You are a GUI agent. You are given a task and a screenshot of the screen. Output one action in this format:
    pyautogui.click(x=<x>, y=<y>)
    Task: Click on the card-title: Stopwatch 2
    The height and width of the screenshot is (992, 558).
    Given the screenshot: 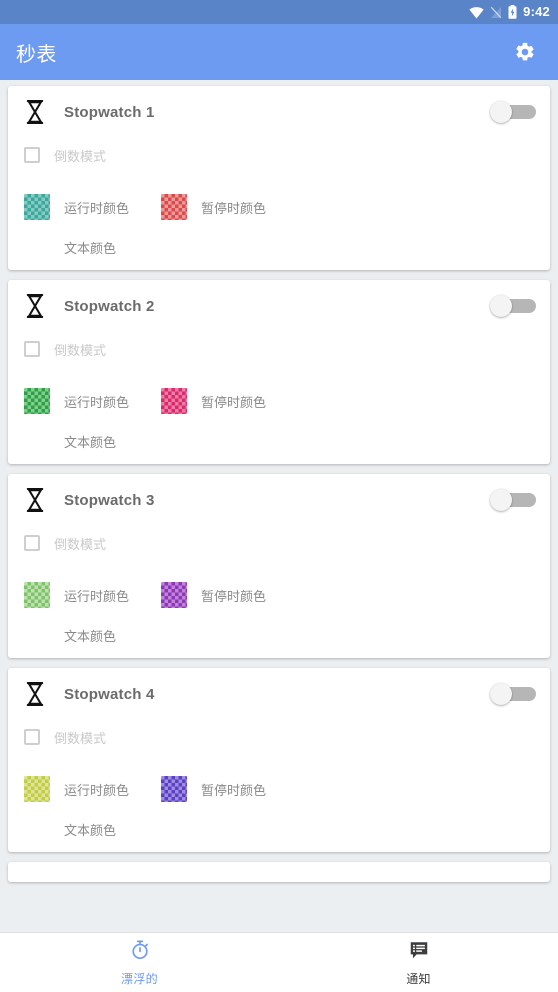 What is the action you would take?
    pyautogui.click(x=109, y=306)
    